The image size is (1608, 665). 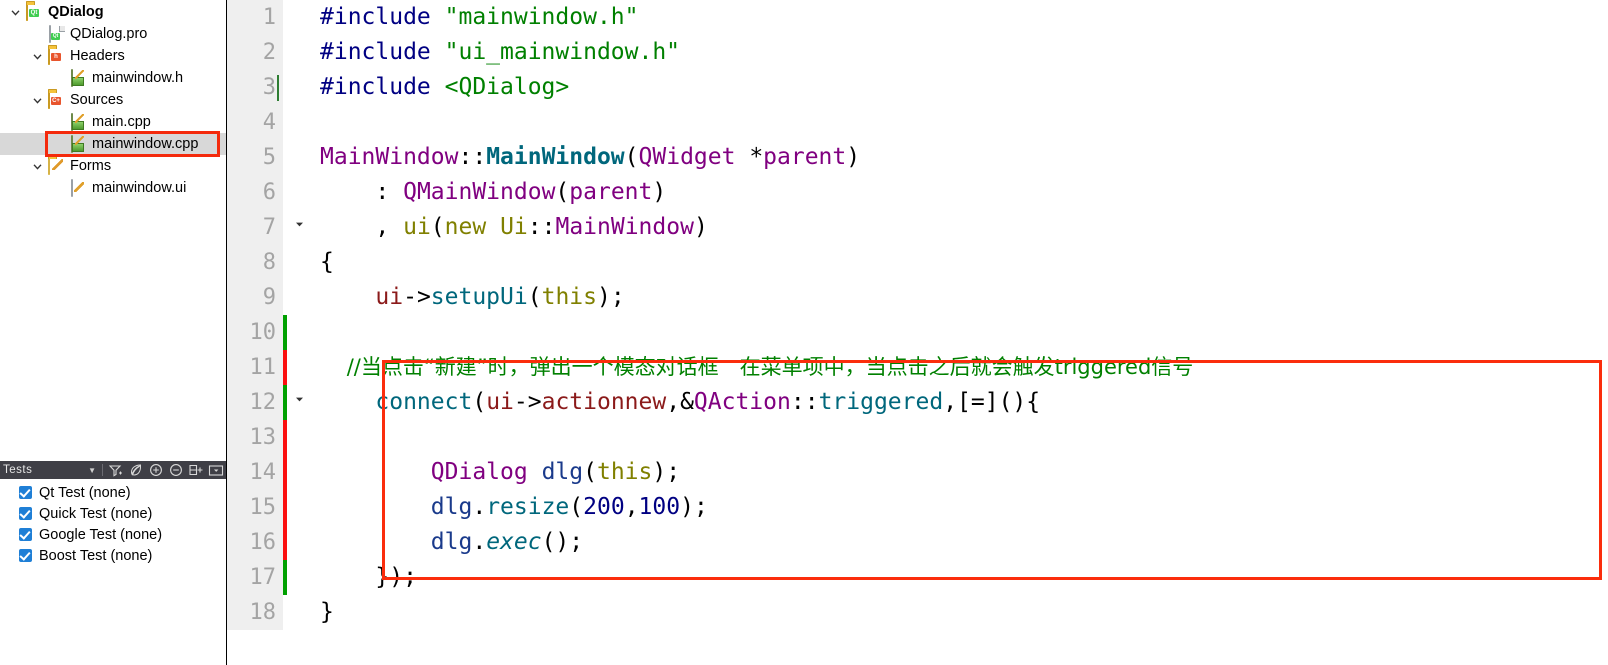 What do you see at coordinates (611, 192) in the screenshot?
I see `code-token: parent` at bounding box center [611, 192].